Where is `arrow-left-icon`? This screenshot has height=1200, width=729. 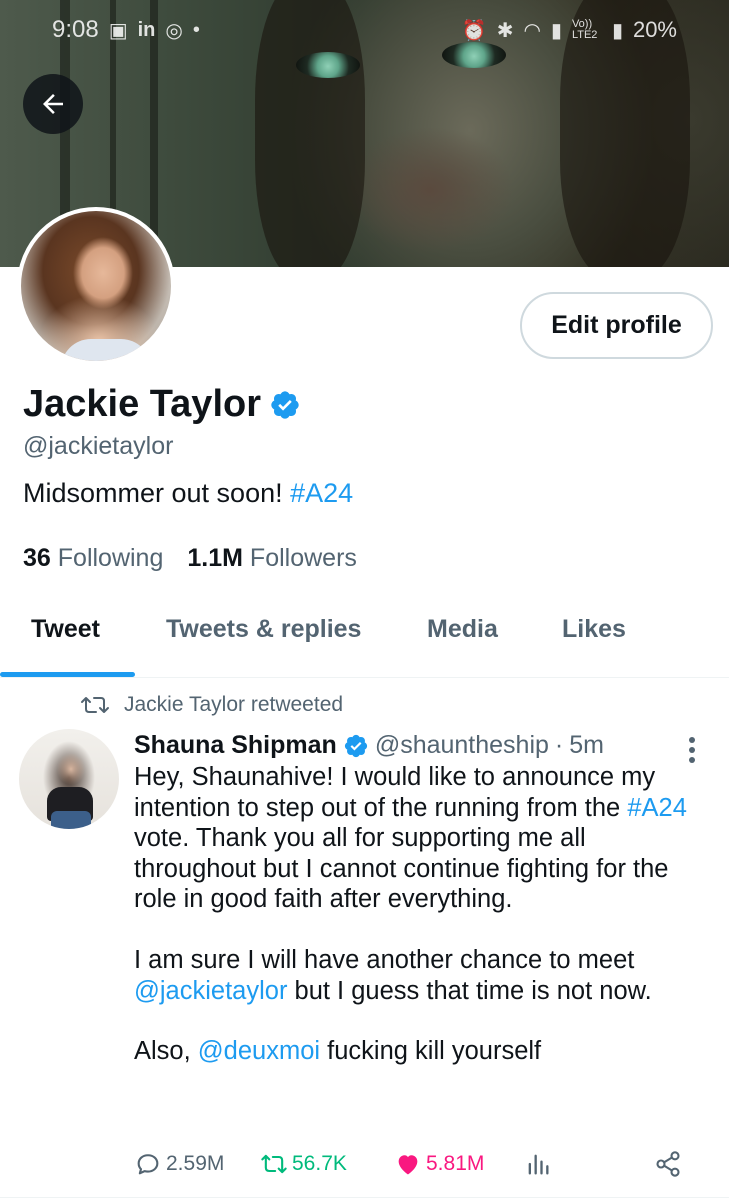 arrow-left-icon is located at coordinates (53, 104).